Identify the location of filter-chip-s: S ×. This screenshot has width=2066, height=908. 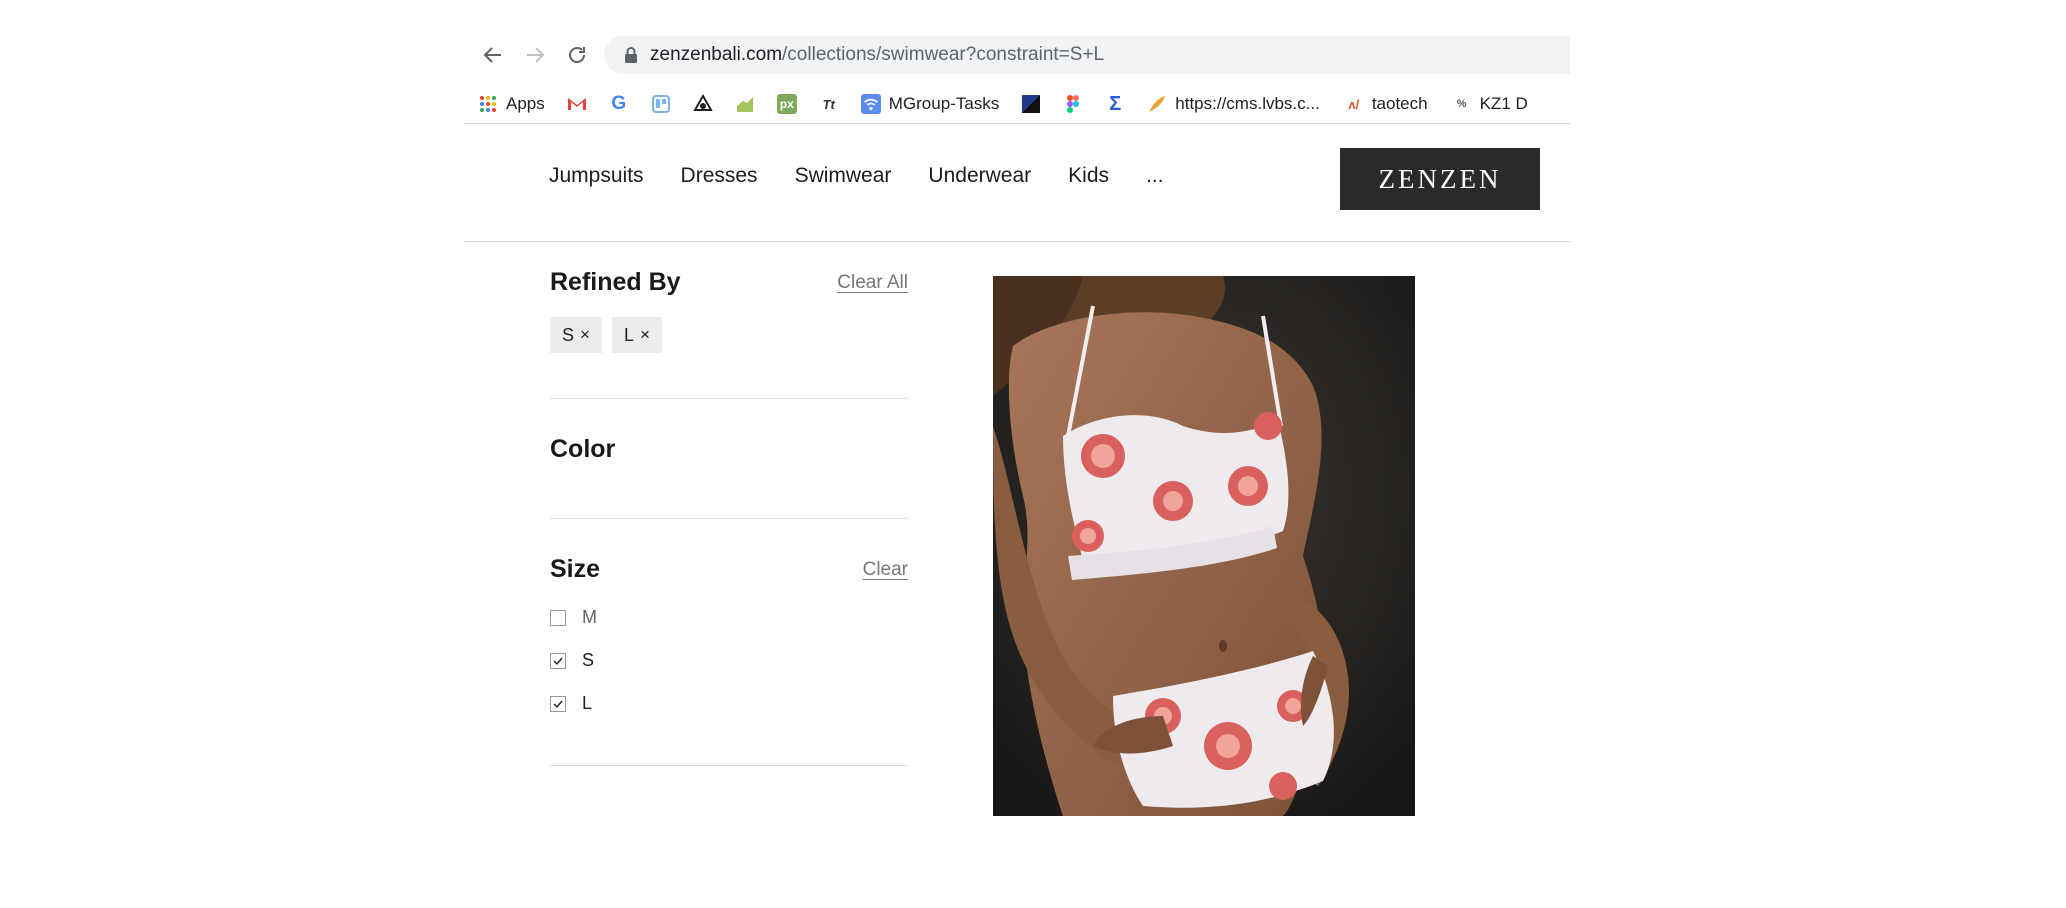
(576, 335).